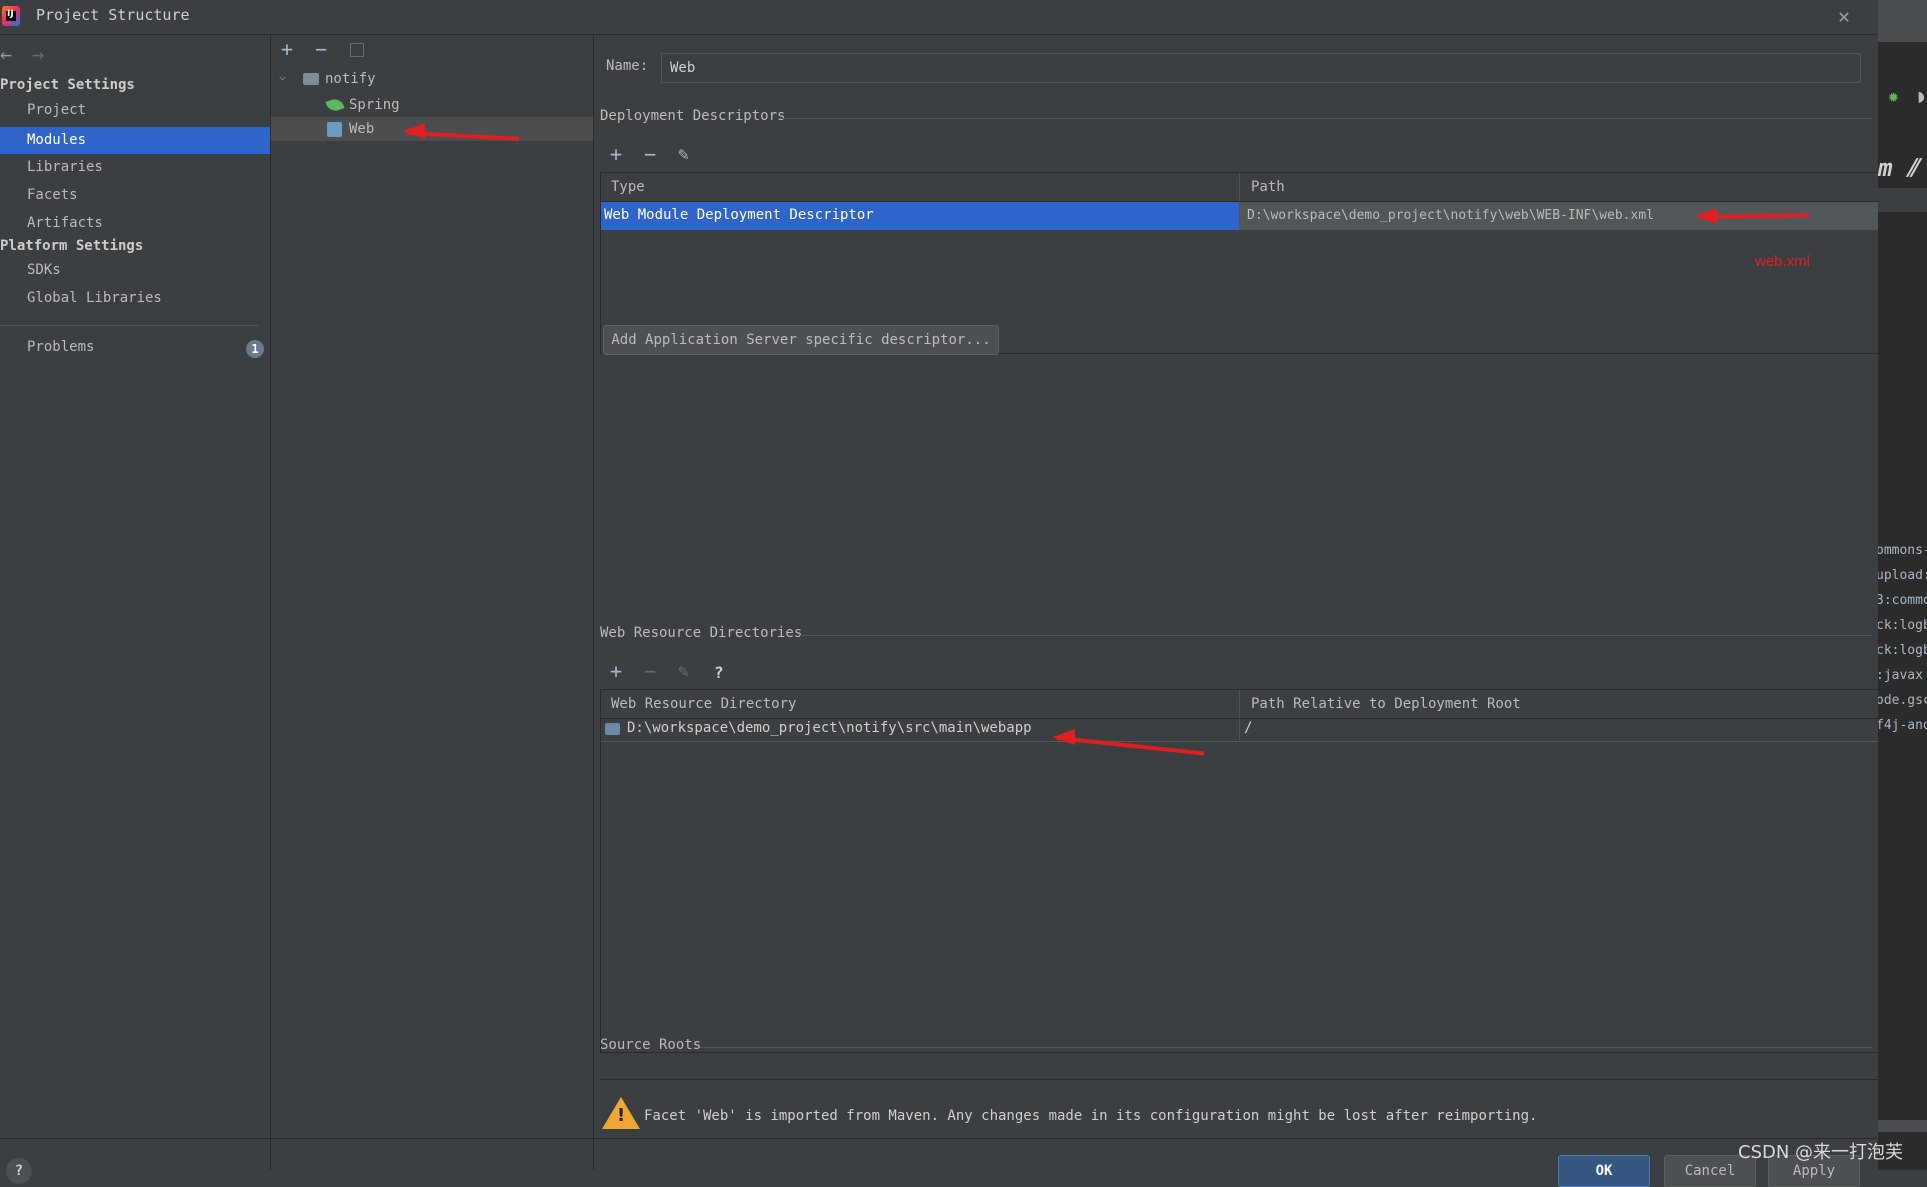 This screenshot has width=1927, height=1187. What do you see at coordinates (334, 129) in the screenshot?
I see `web-facet-icon` at bounding box center [334, 129].